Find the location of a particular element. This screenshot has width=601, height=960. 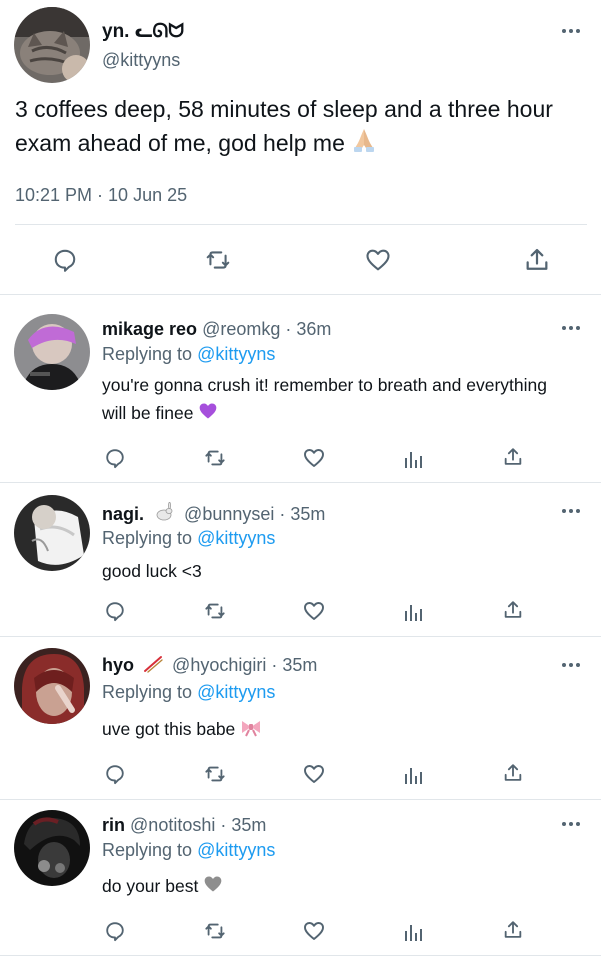

reply-header: hyo @hyochigiri · 35m is located at coordinates (209, 665).